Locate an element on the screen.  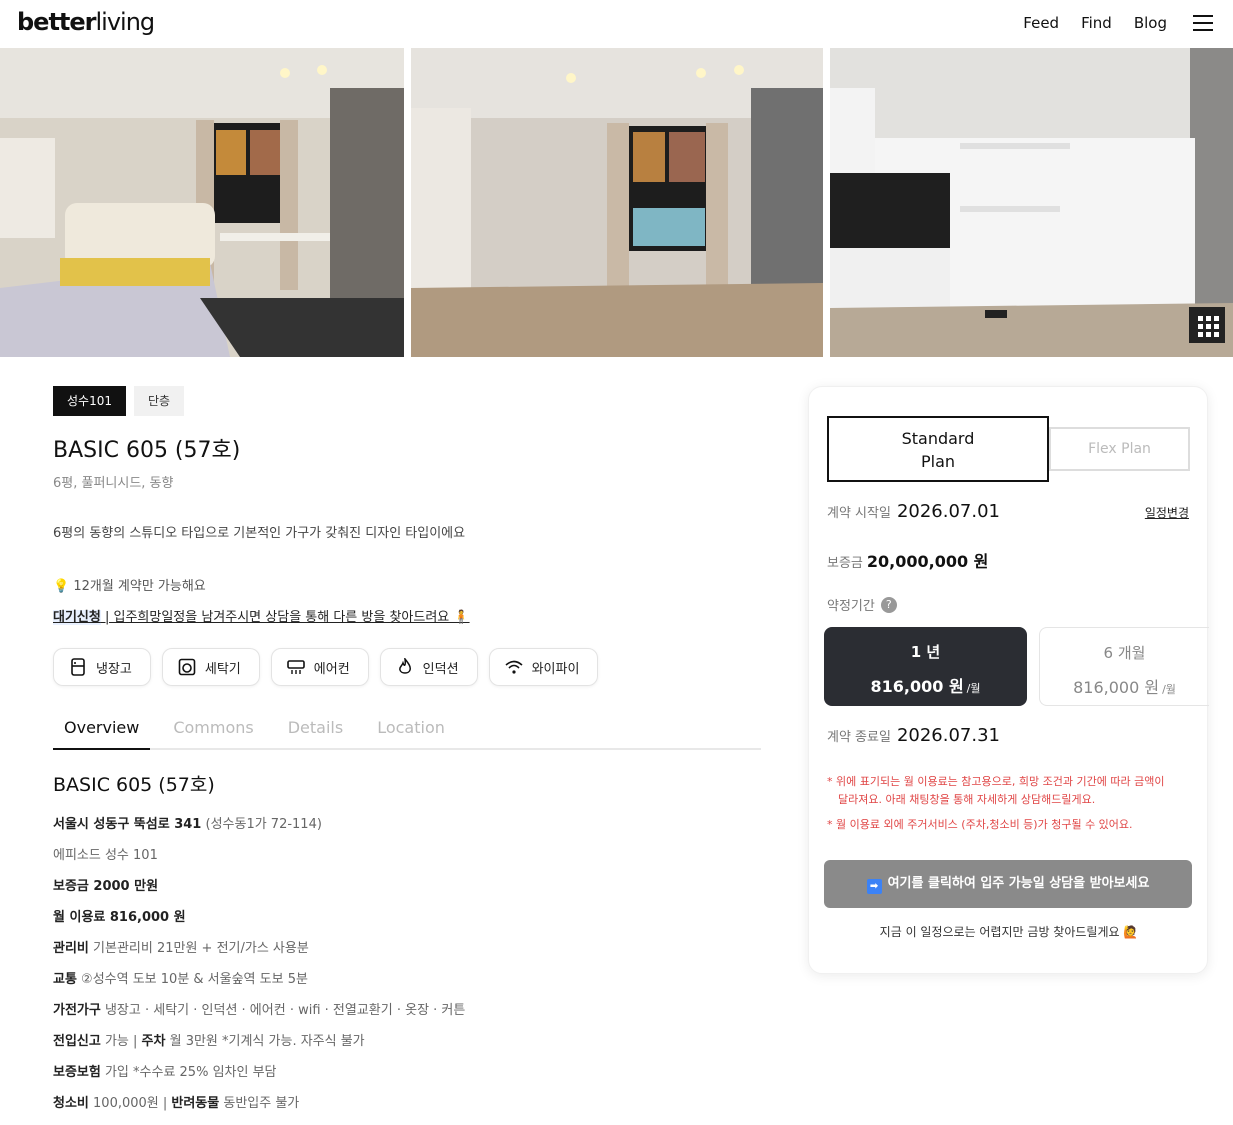
option-duration: 6 개월 is located at coordinates (1124, 653).